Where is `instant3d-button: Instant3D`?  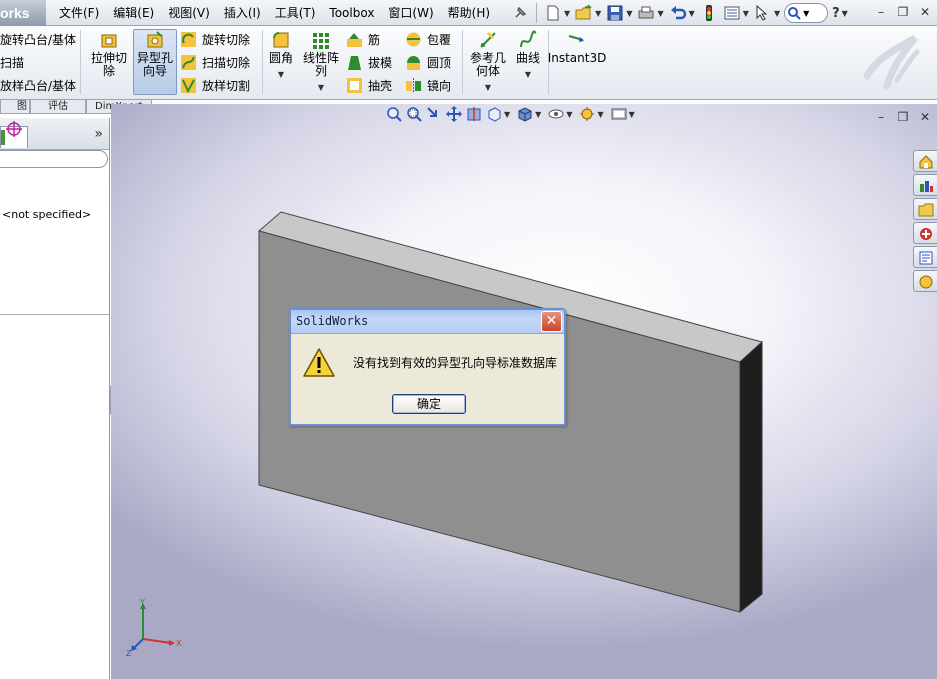 instant3d-button: Instant3D is located at coordinates (577, 47).